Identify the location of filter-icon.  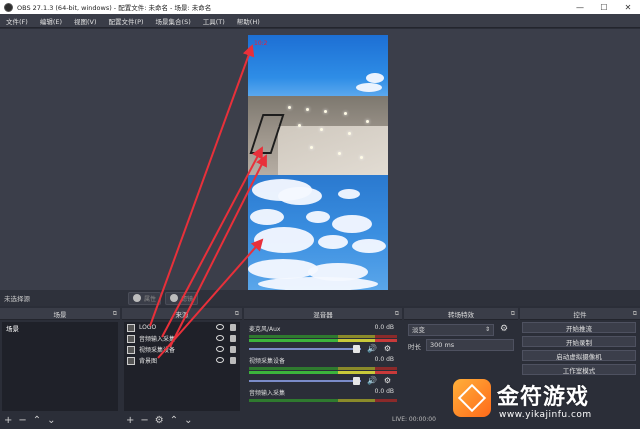
(174, 298).